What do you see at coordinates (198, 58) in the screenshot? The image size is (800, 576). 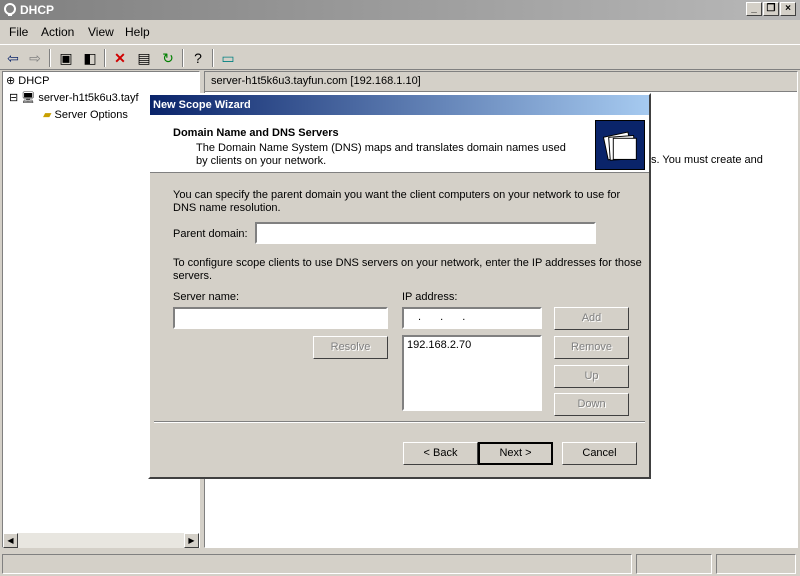 I see `help-icon: ?` at bounding box center [198, 58].